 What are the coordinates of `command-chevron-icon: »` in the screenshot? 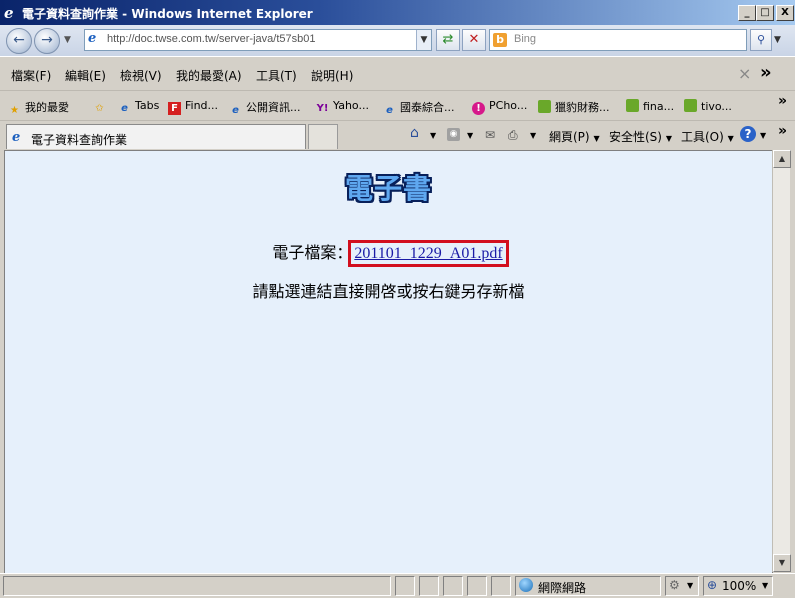 It's located at (782, 131).